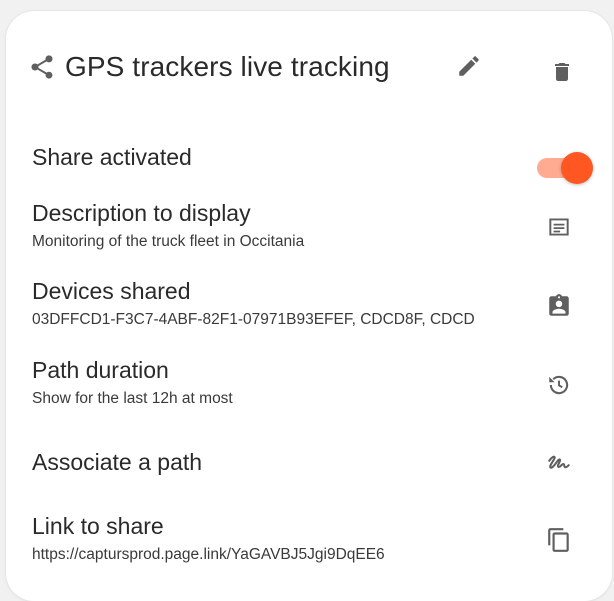 Image resolution: width=614 pixels, height=601 pixels. Describe the element at coordinates (111, 291) in the screenshot. I see `devices-label: Devices shared` at that location.